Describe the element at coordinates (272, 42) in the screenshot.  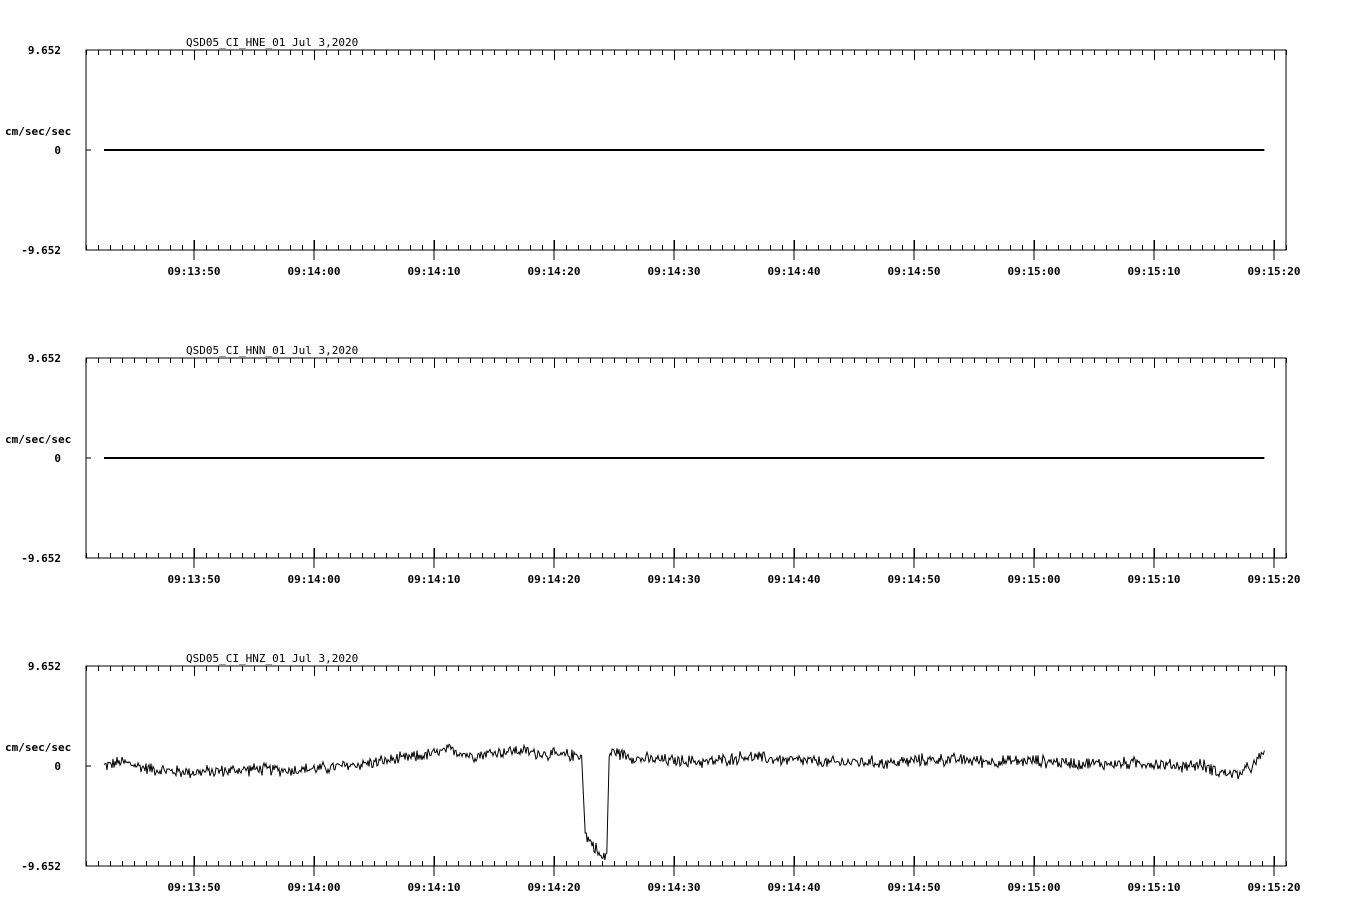
I see `panel-title: QSD05_CI_HNE_01 Jul 3,2020` at that location.